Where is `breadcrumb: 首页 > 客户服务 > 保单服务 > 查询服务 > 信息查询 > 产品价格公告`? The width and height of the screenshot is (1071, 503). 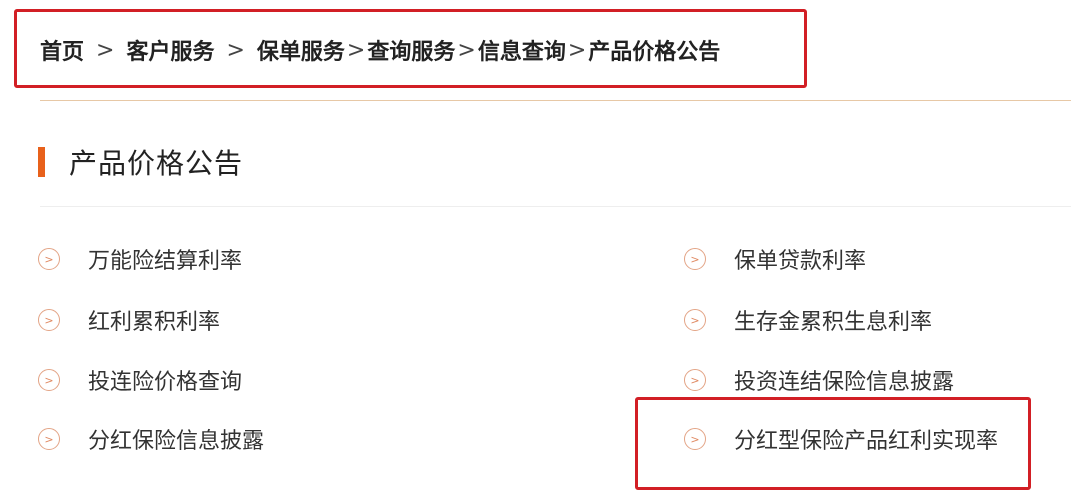
breadcrumb: 首页 > 客户服务 > 保单服务 > 查询服务 > 信息查询 > 产品价格公告 is located at coordinates (380, 50).